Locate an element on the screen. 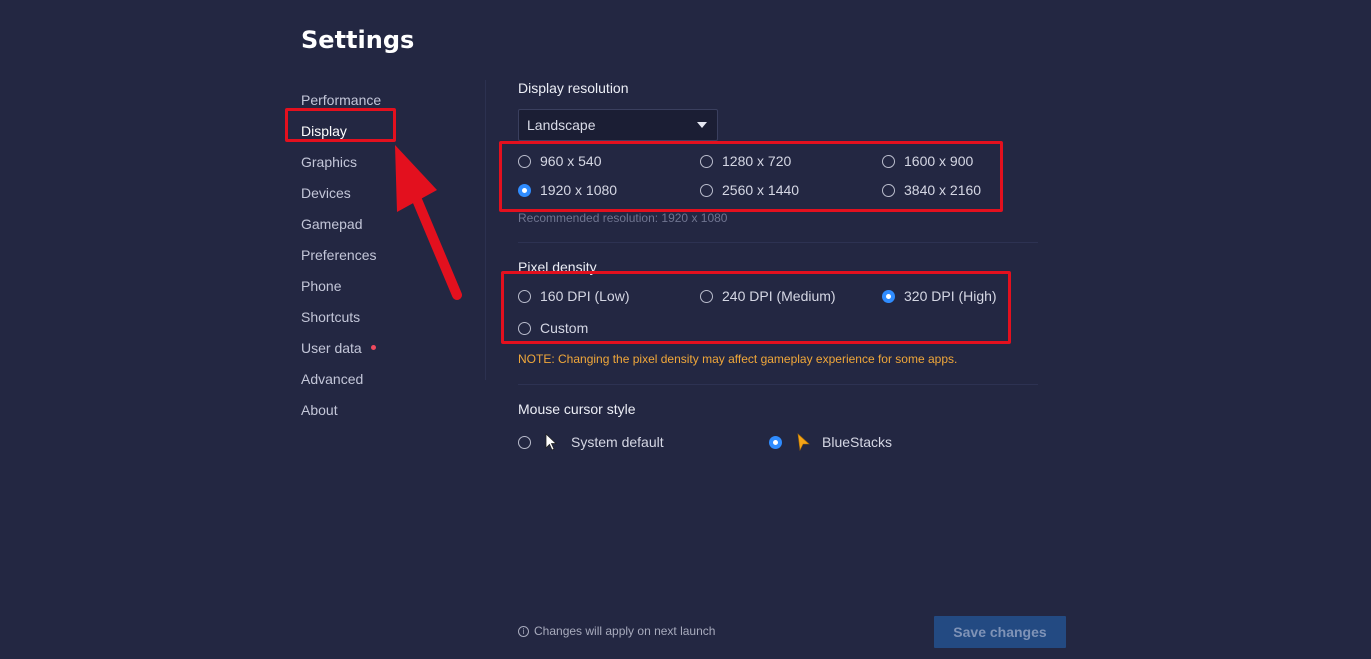 This screenshot has height=659, width=1371. resolution-option-3840: 3840 x 2160 is located at coordinates (931, 190).